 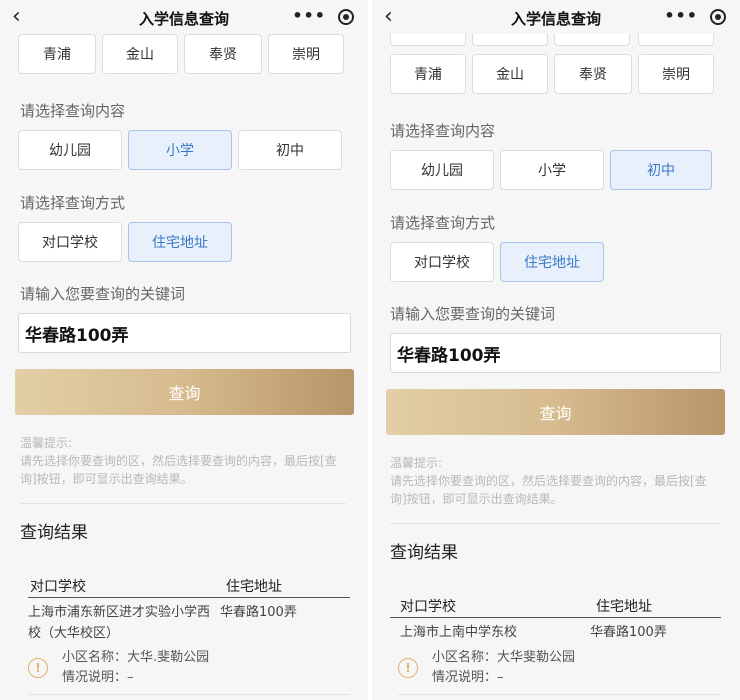 What do you see at coordinates (119, 612) in the screenshot?
I see `result-school-line1: 上海市浦东新区进才实验小学西` at bounding box center [119, 612].